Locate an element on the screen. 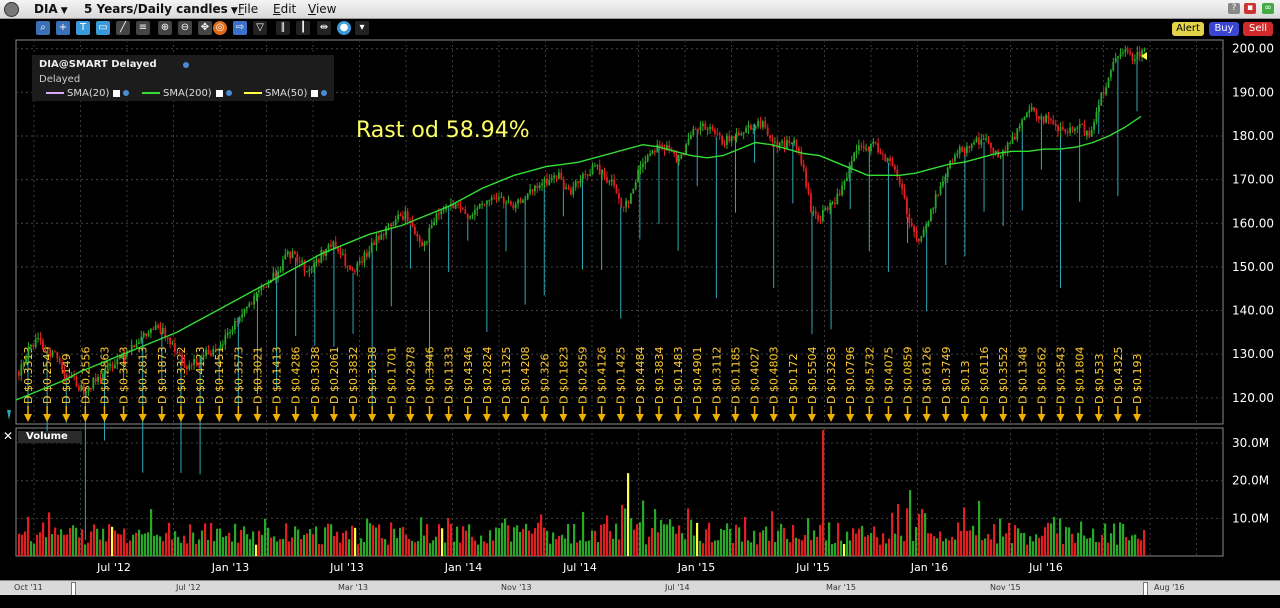 Image resolution: width=1280 pixels, height=608 pixels. legend-item-sma20: SMA(20) is located at coordinates (88, 93).